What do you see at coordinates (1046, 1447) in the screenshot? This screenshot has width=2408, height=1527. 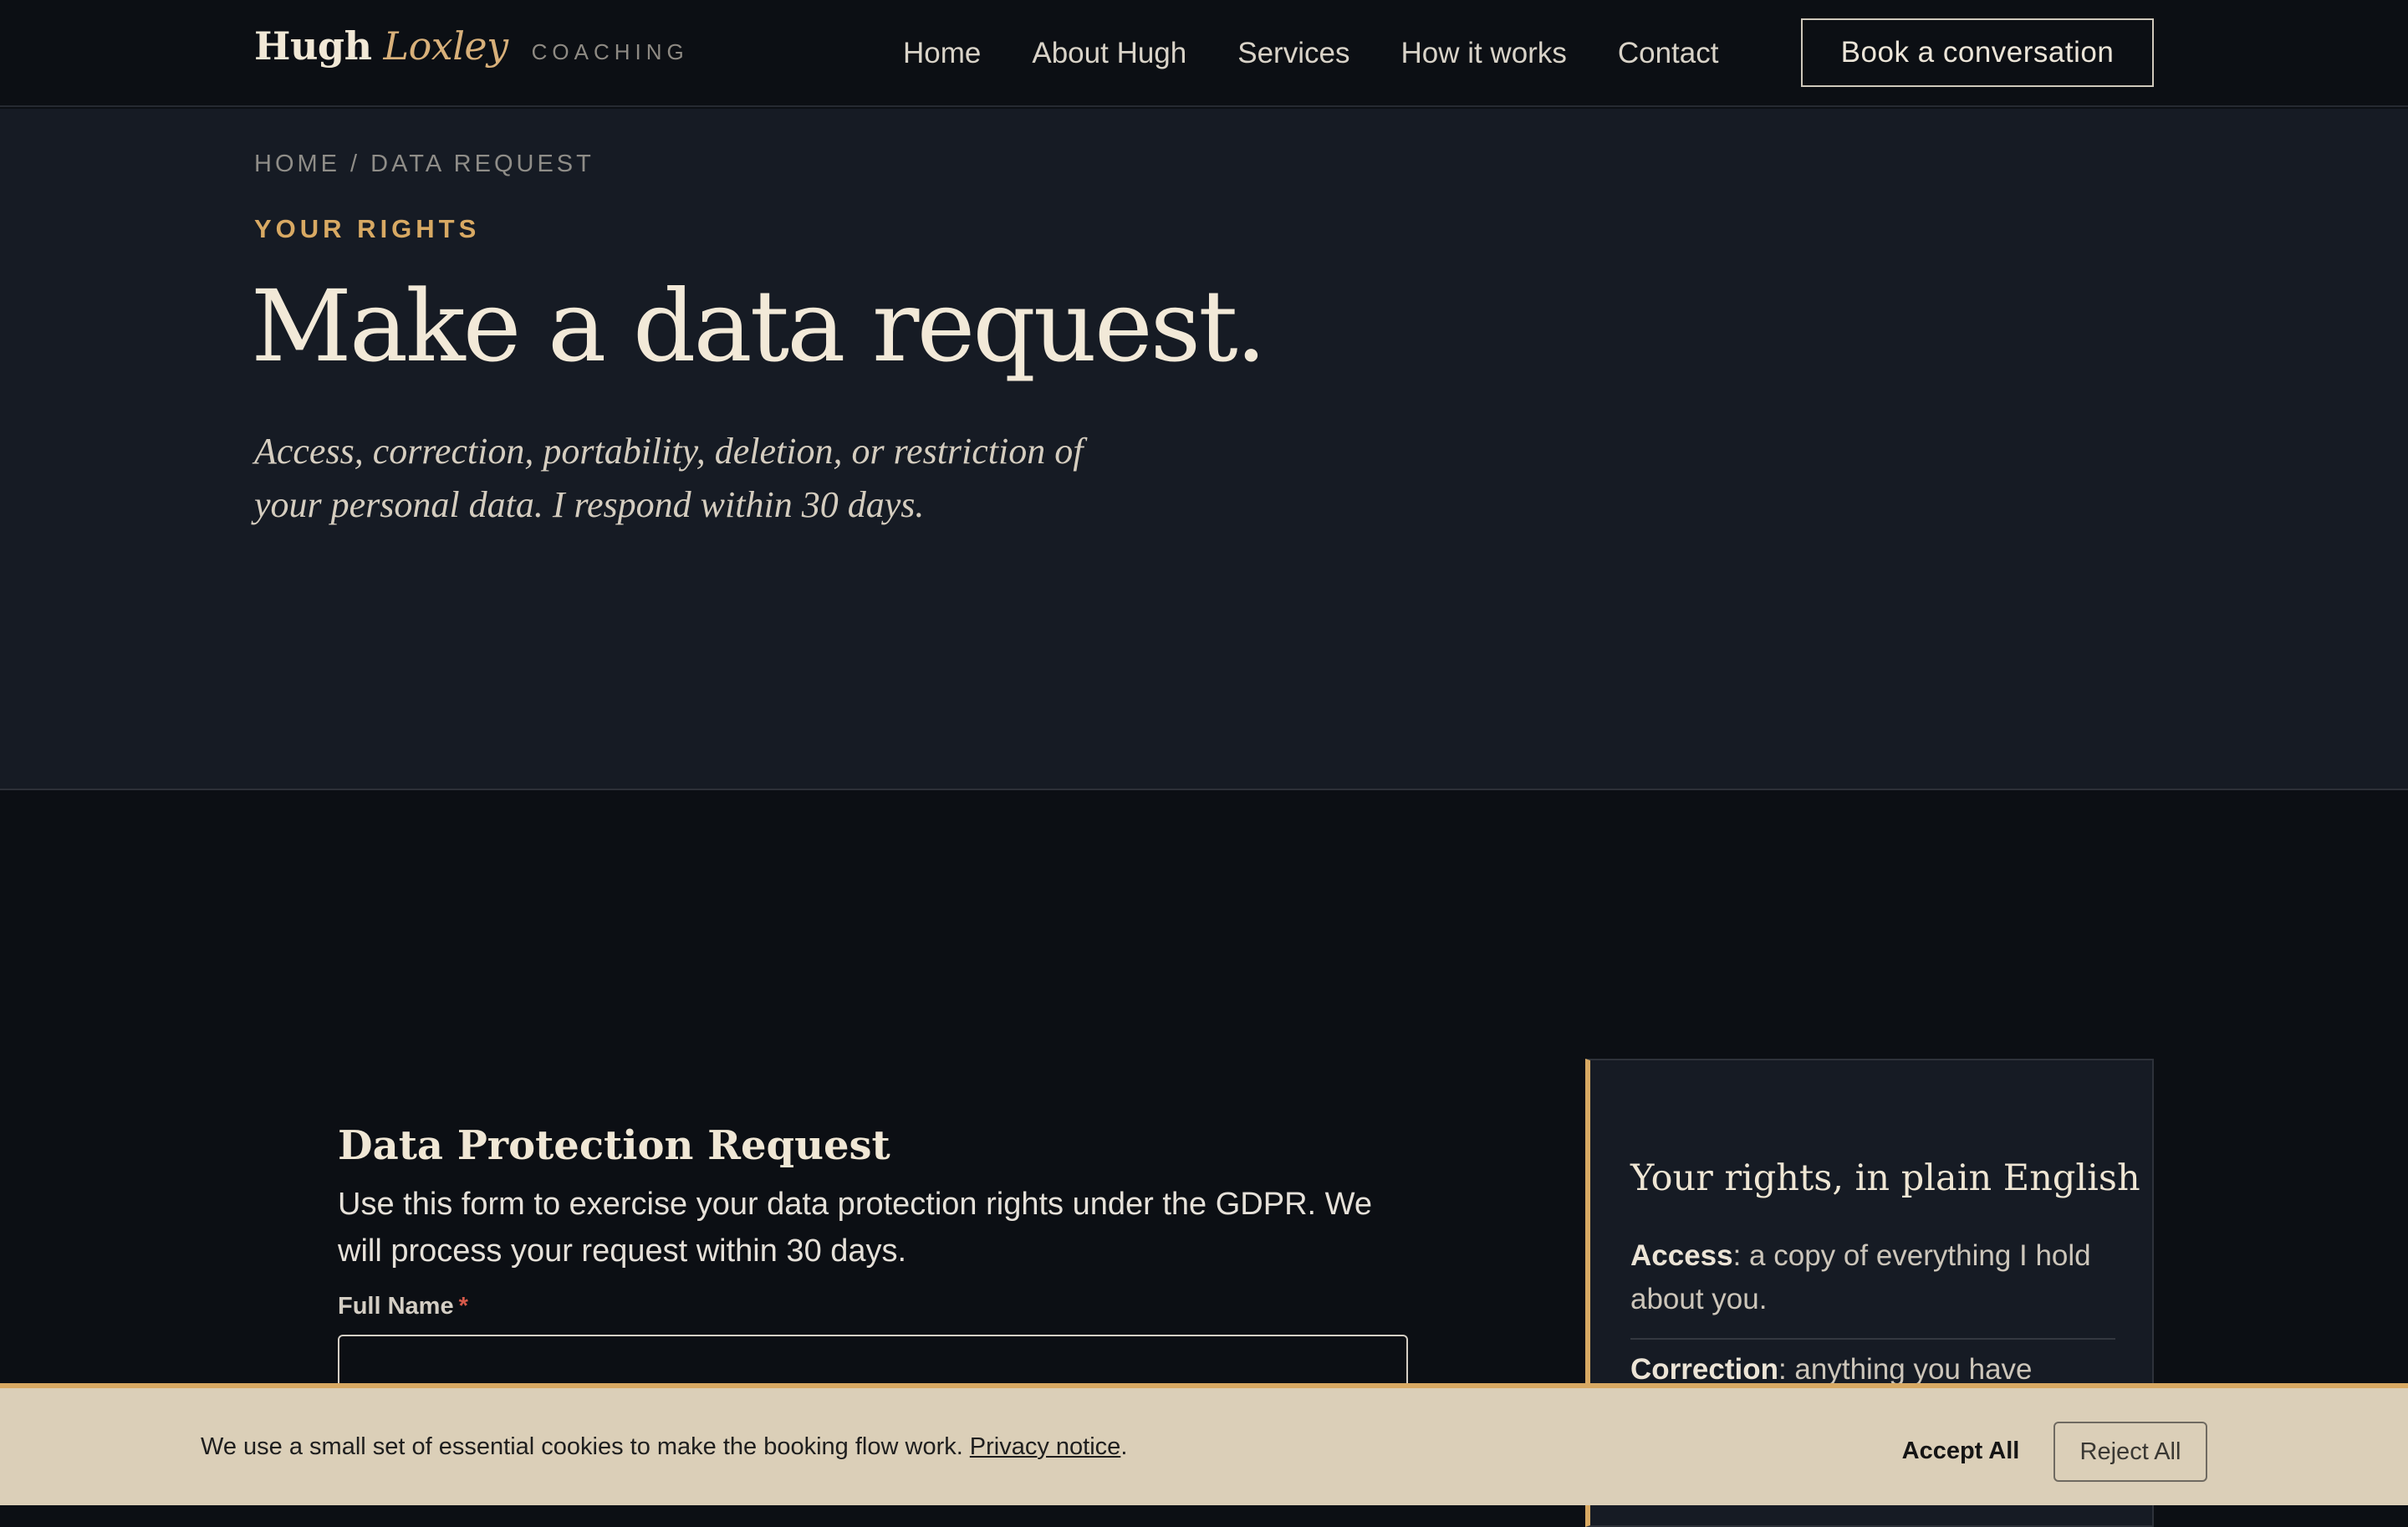 I see `privacy-notice-link: Privacy notice` at bounding box center [1046, 1447].